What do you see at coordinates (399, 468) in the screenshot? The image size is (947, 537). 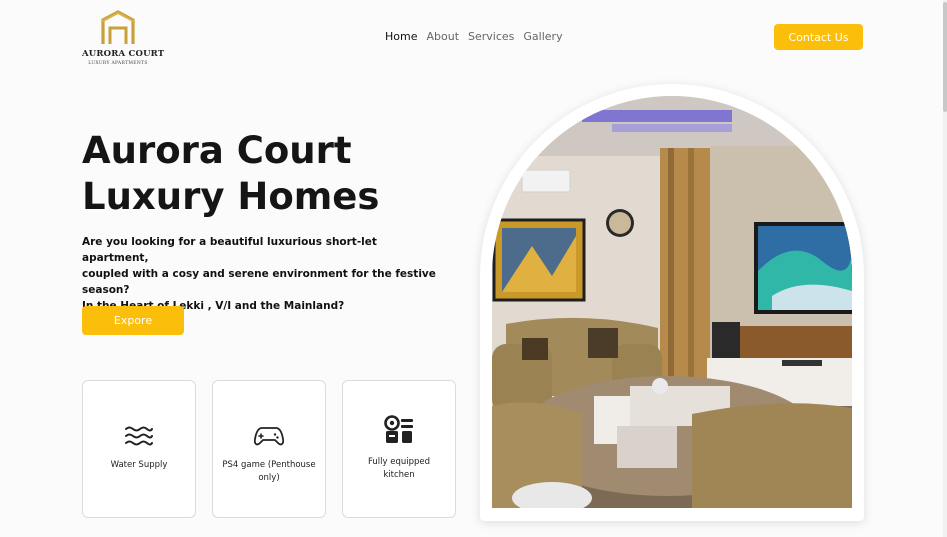 I see `feature-label: Fully equipped kitchen` at bounding box center [399, 468].